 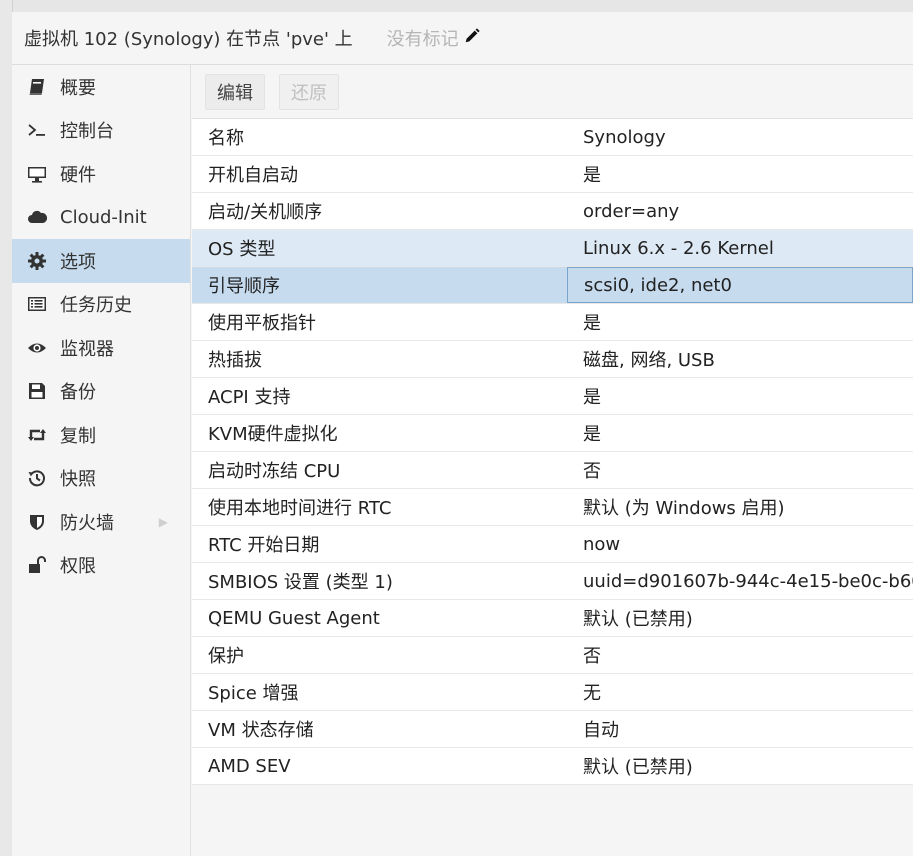 I want to click on option-key: 使用平板指针, so click(x=262, y=323).